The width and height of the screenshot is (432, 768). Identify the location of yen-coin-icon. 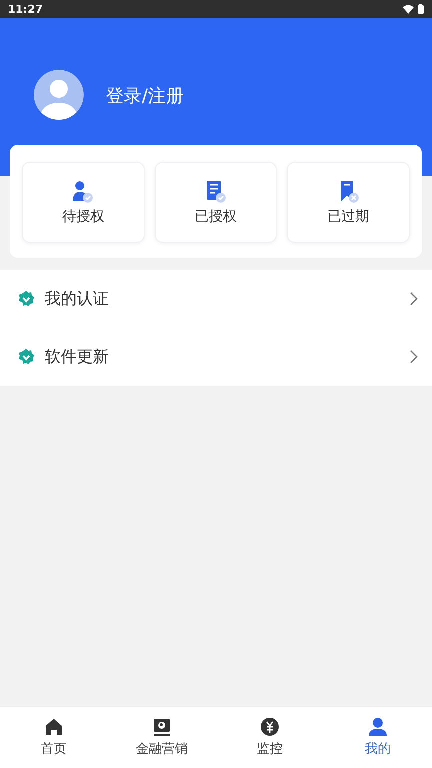
(270, 727).